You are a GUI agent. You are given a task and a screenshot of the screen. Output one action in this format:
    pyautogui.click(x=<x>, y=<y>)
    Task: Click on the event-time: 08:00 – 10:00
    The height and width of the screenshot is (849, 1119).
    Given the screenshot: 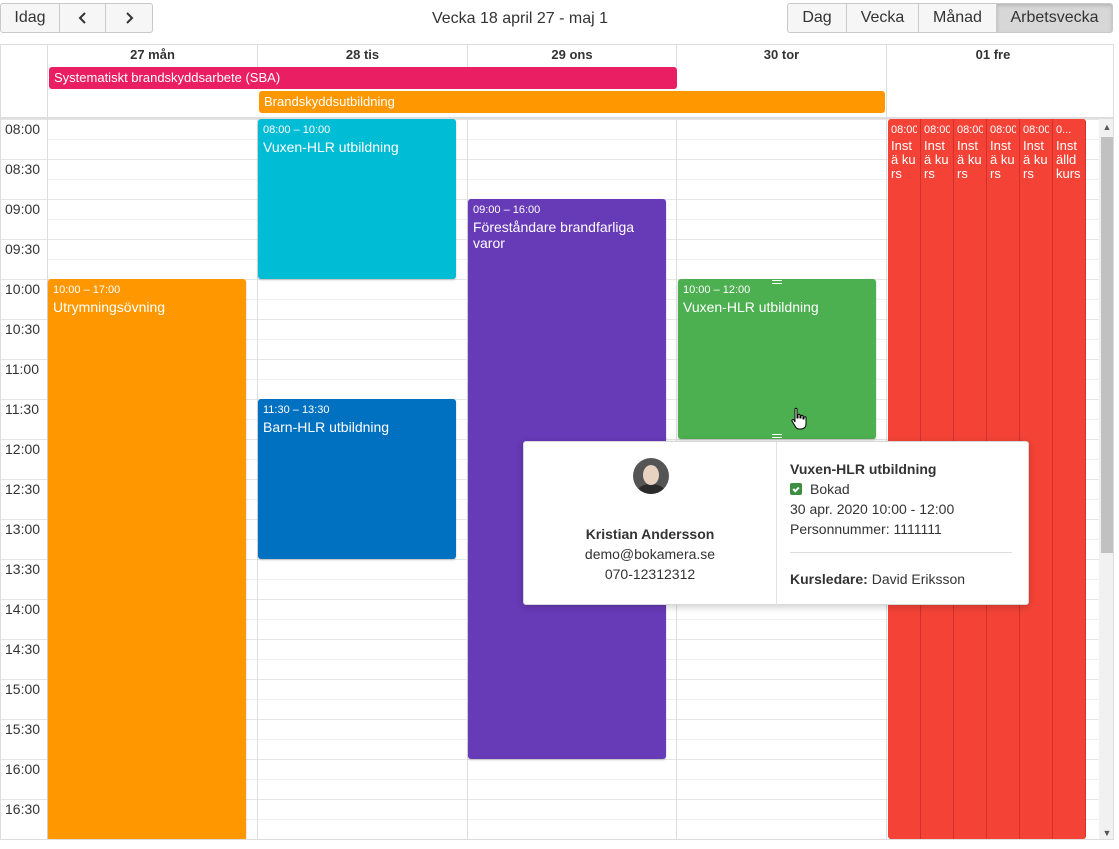 What is the action you would take?
    pyautogui.click(x=297, y=130)
    